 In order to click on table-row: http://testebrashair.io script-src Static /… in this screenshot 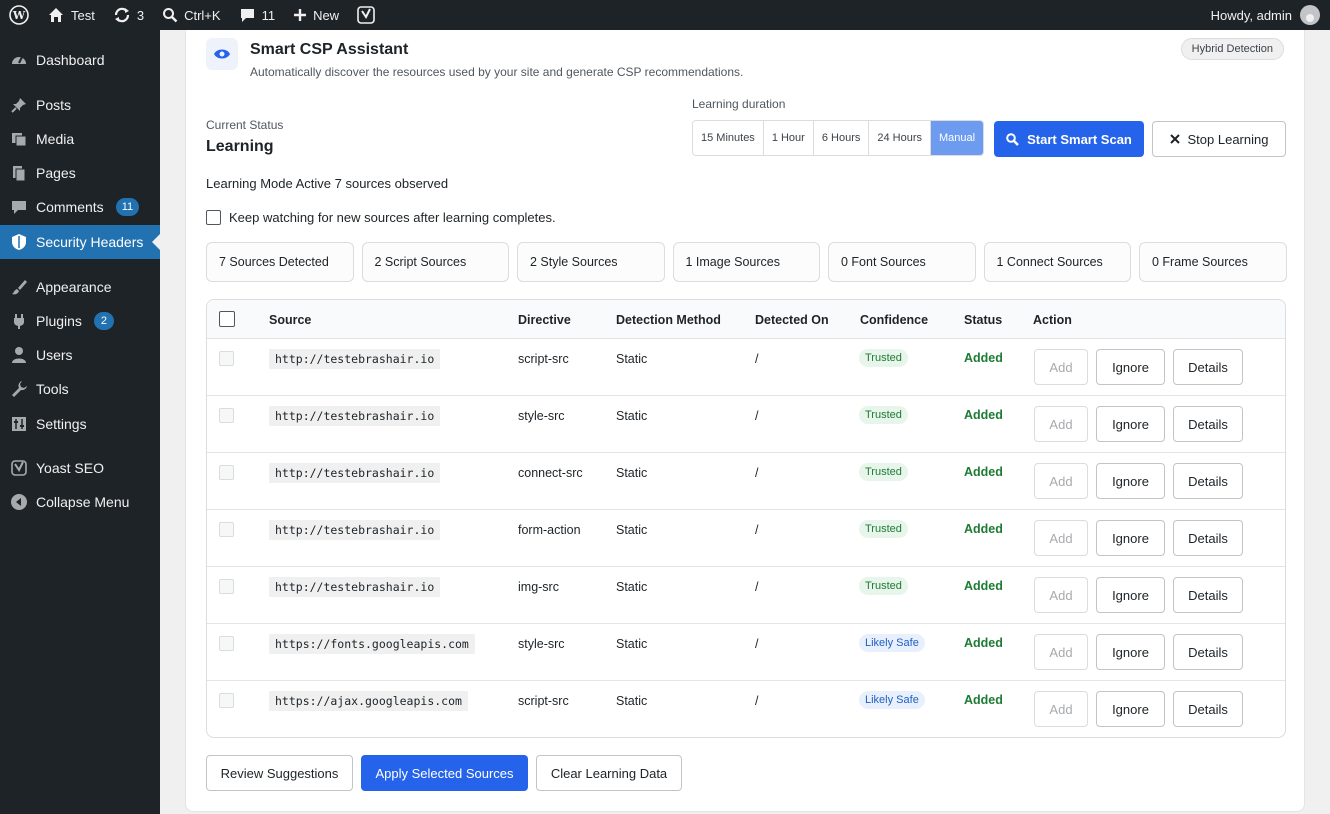, I will do `click(746, 367)`.